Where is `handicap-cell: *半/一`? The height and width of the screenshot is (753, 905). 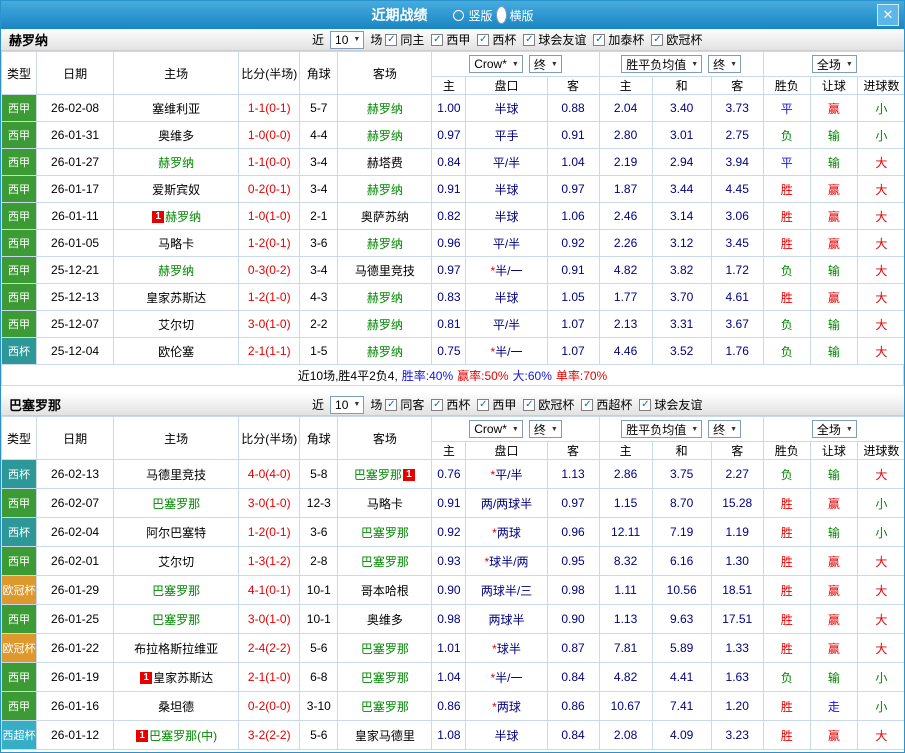 handicap-cell: *半/一 is located at coordinates (506, 351).